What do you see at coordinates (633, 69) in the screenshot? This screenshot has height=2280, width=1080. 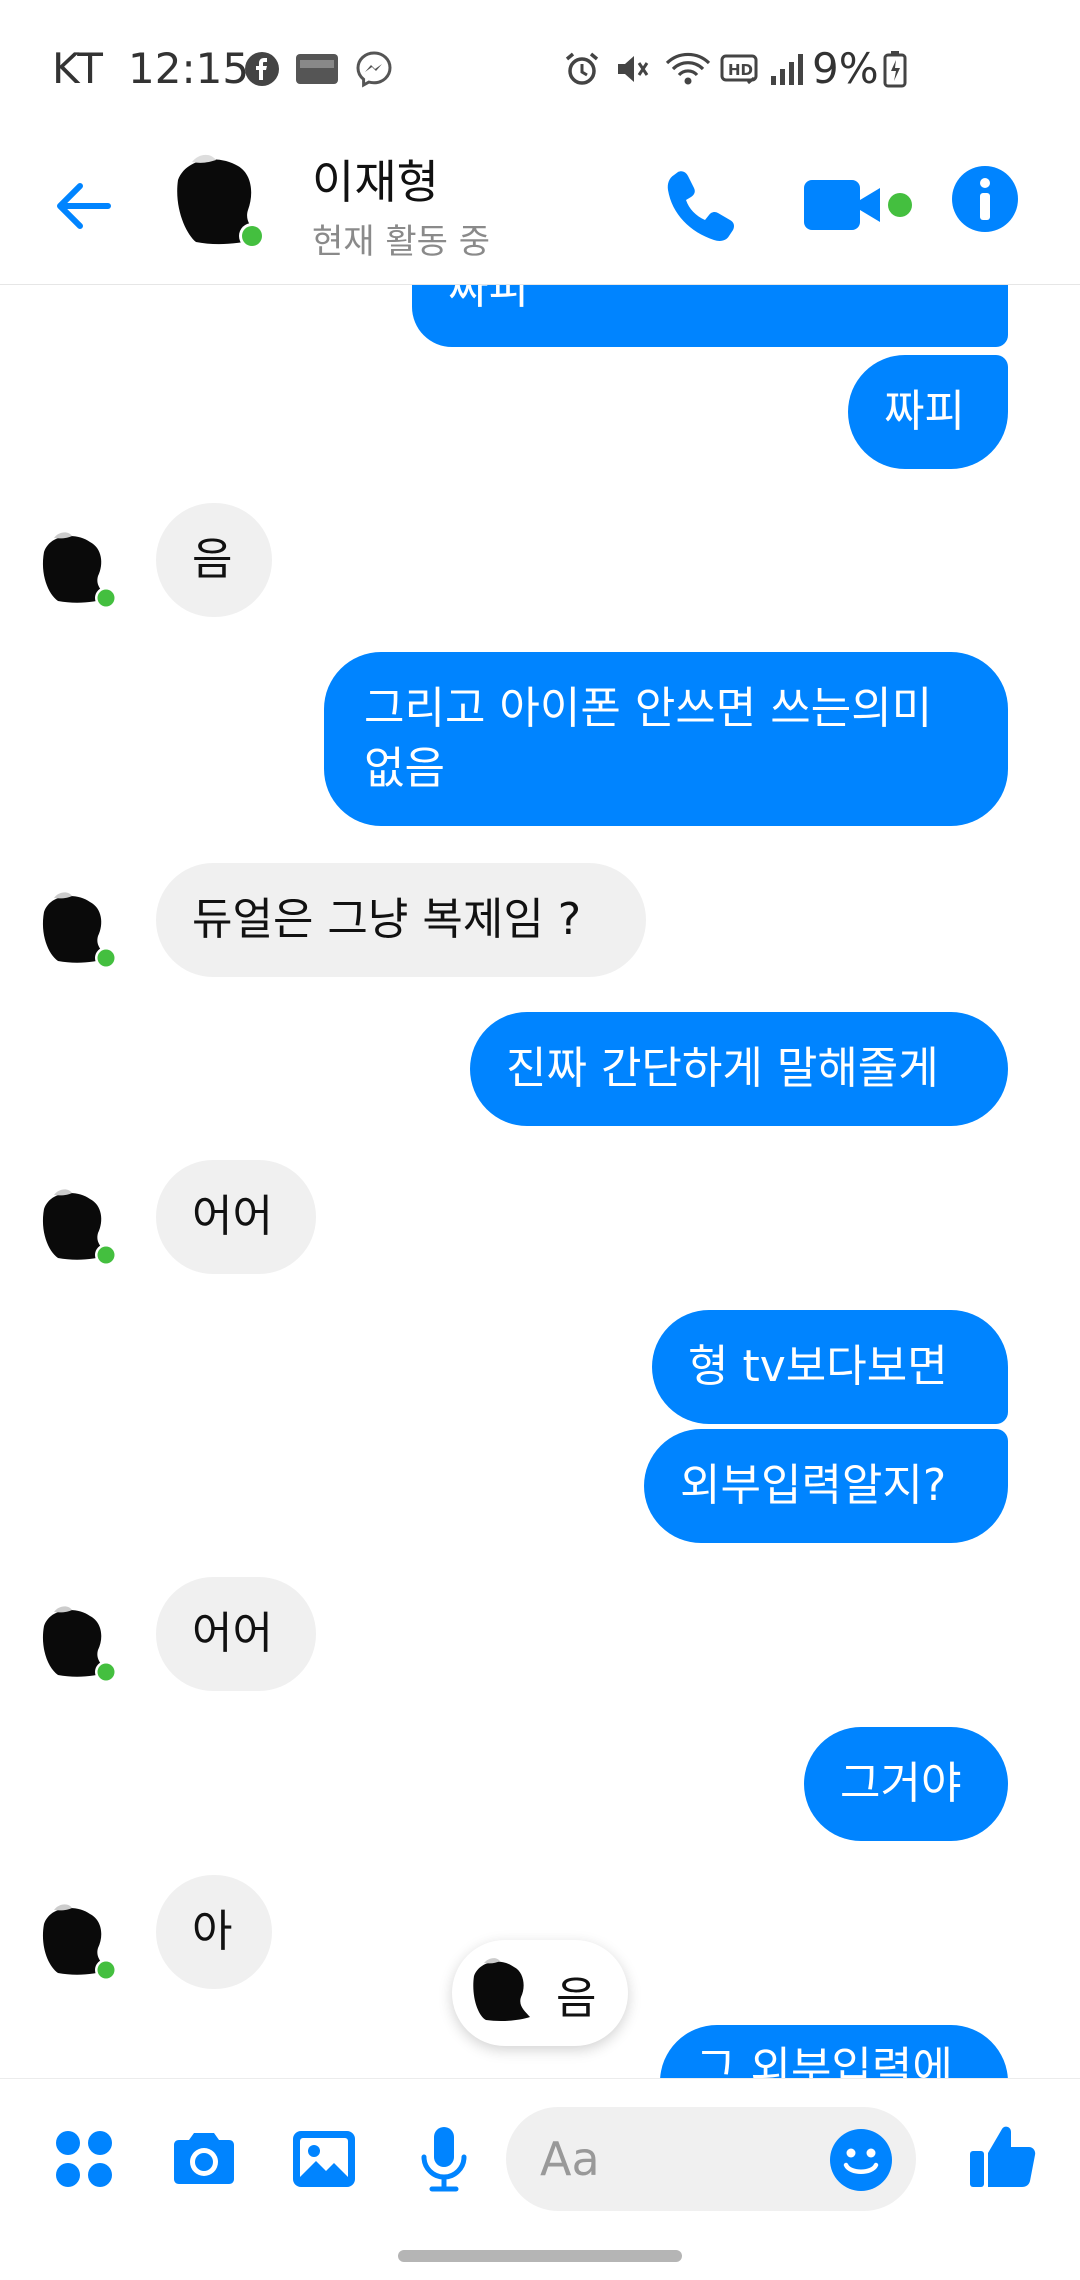 I see `mute-icon` at bounding box center [633, 69].